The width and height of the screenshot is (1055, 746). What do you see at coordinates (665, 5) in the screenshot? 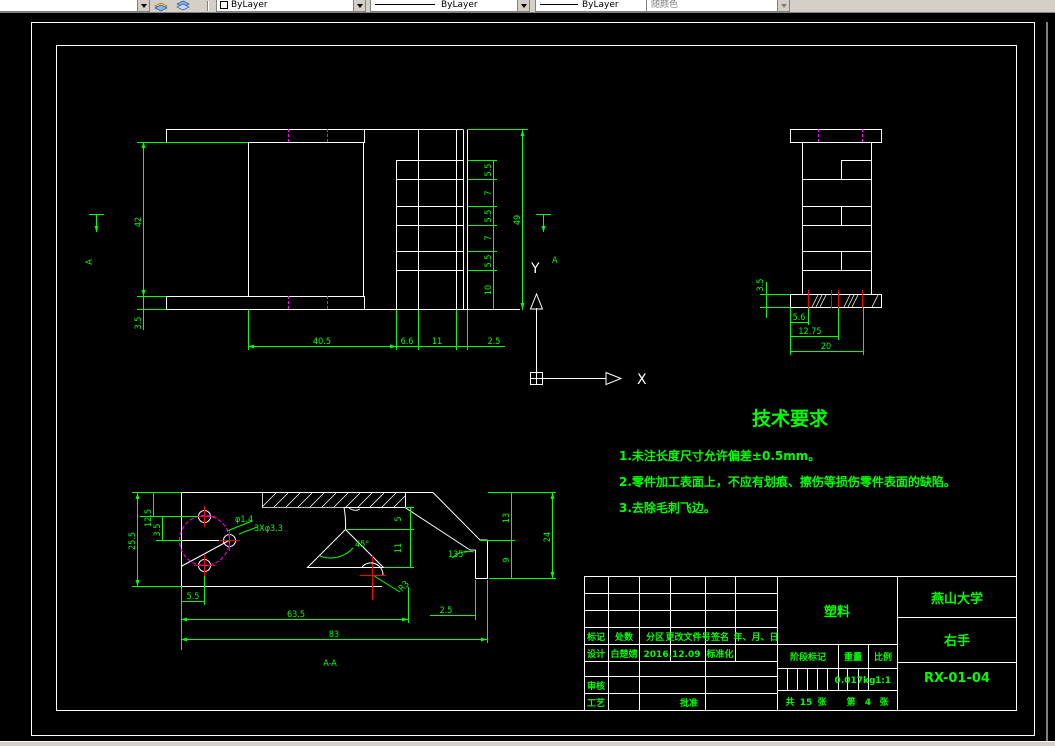
I see `plot-style-value: 随颜色` at bounding box center [665, 5].